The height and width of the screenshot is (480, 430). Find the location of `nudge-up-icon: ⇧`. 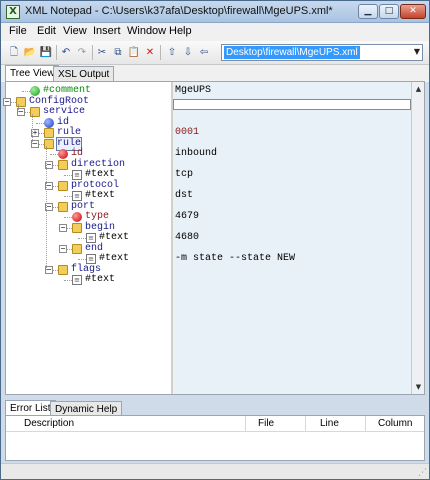

nudge-up-icon: ⇧ is located at coordinates (172, 52).